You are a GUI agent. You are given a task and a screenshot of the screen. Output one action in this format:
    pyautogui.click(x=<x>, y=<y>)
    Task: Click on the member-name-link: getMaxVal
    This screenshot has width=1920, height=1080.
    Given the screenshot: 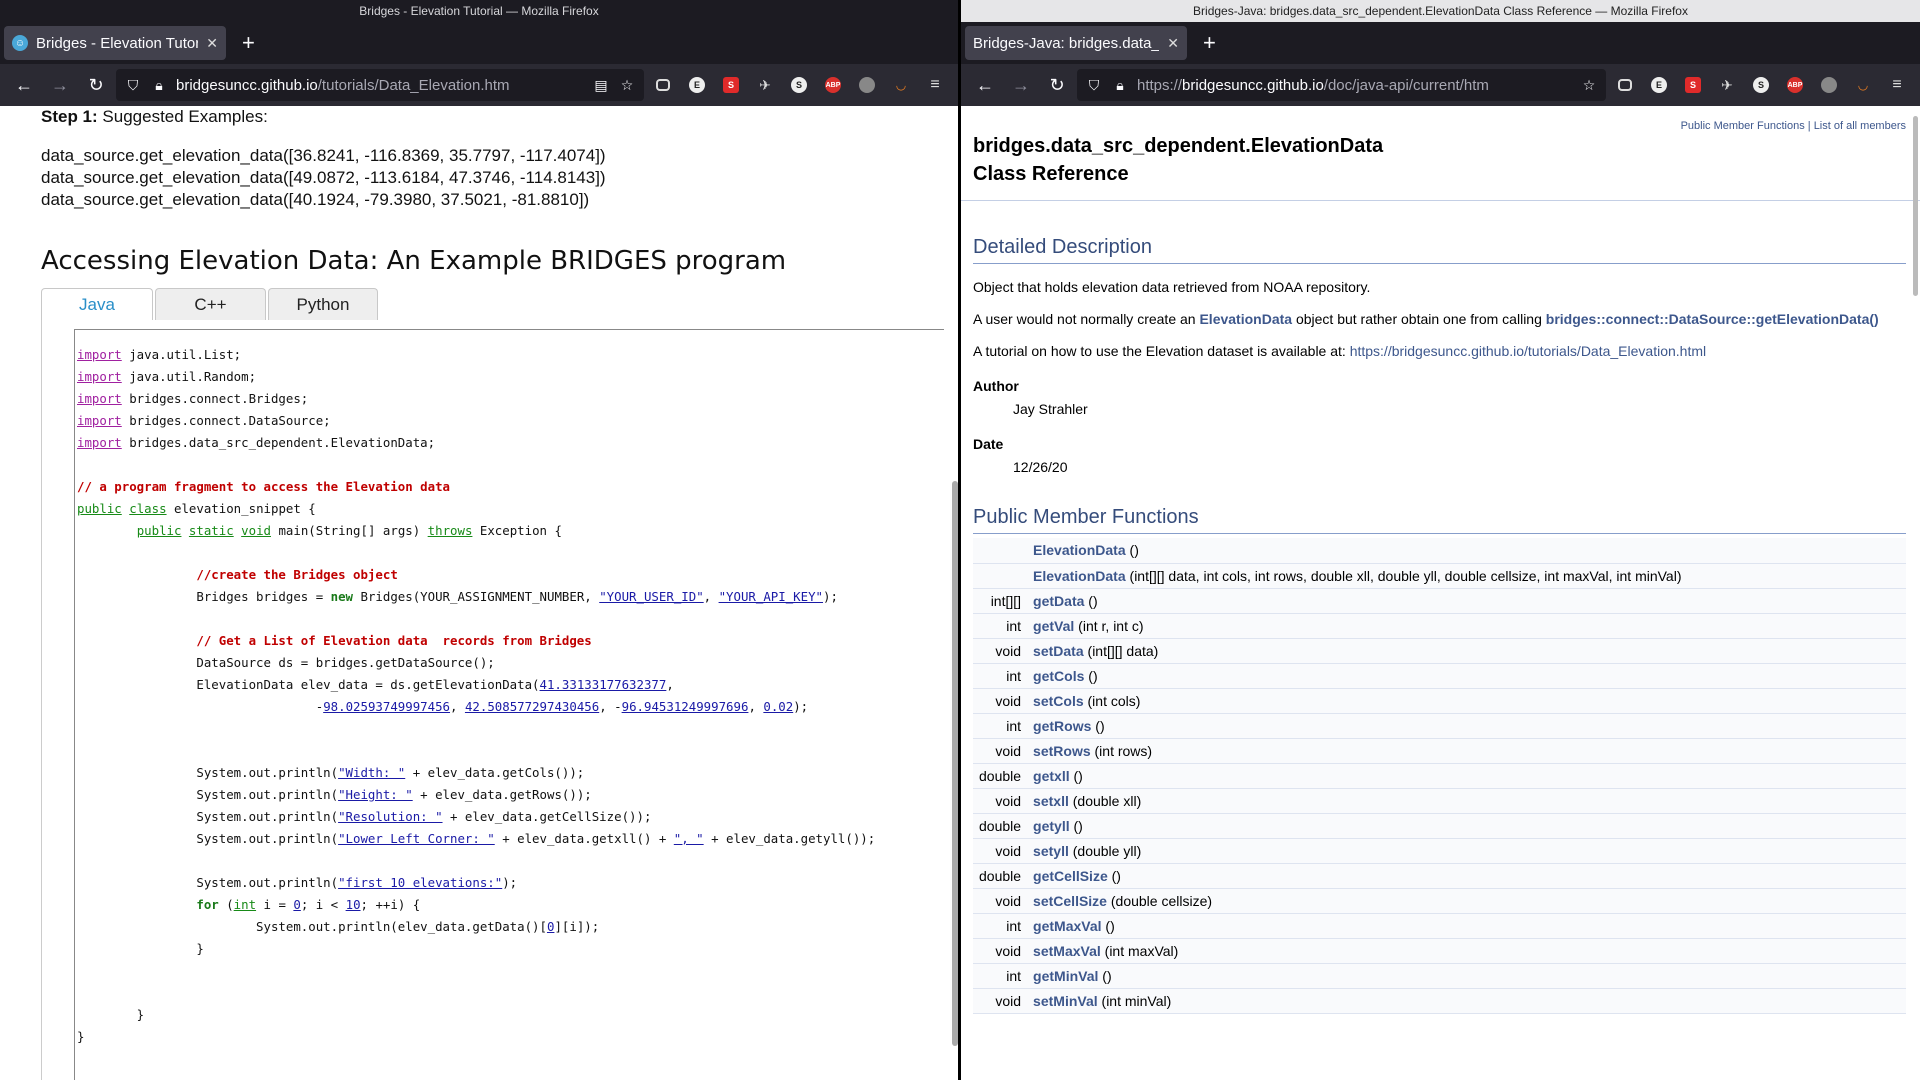 What is the action you would take?
    pyautogui.click(x=1067, y=926)
    